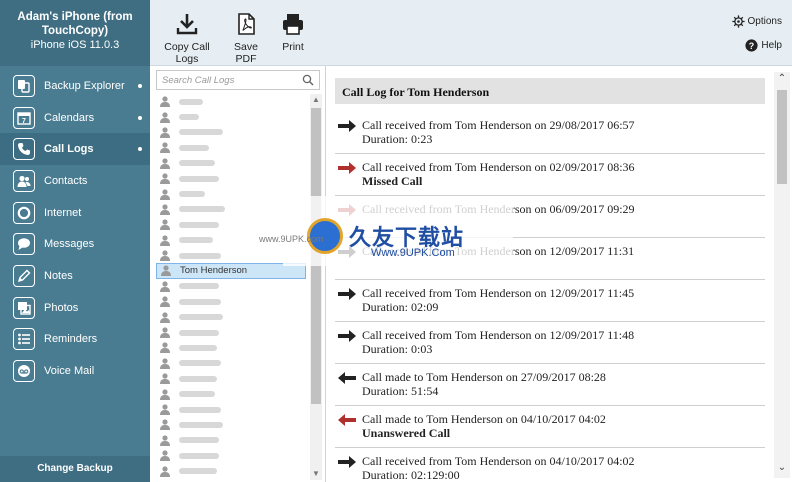 This screenshot has height=482, width=792. What do you see at coordinates (187, 38) in the screenshot?
I see `copy-call-logs-button: Copy Call Logs` at bounding box center [187, 38].